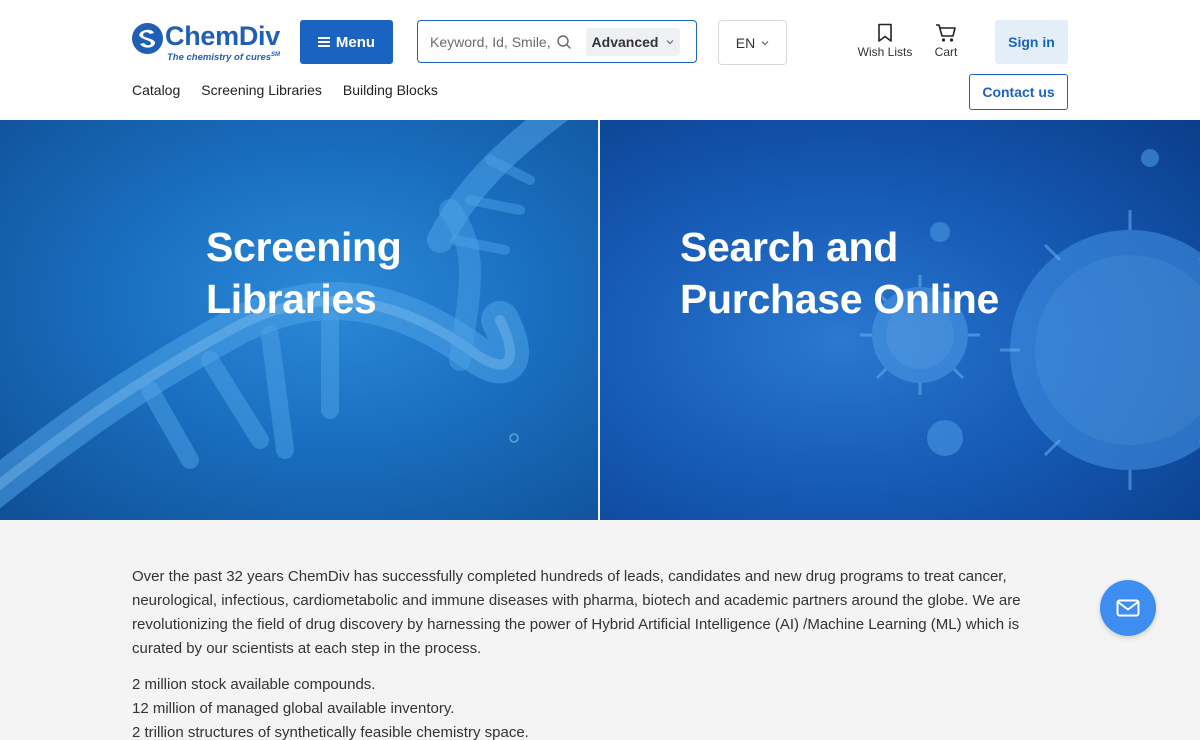 The height and width of the screenshot is (740, 1200). Describe the element at coordinates (323, 42) in the screenshot. I see `hamburger-icon` at that location.